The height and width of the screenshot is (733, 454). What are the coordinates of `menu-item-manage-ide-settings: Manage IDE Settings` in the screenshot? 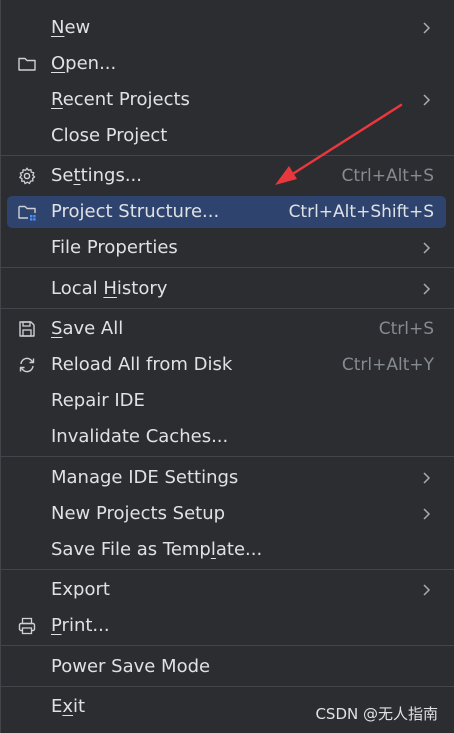 It's located at (226, 478).